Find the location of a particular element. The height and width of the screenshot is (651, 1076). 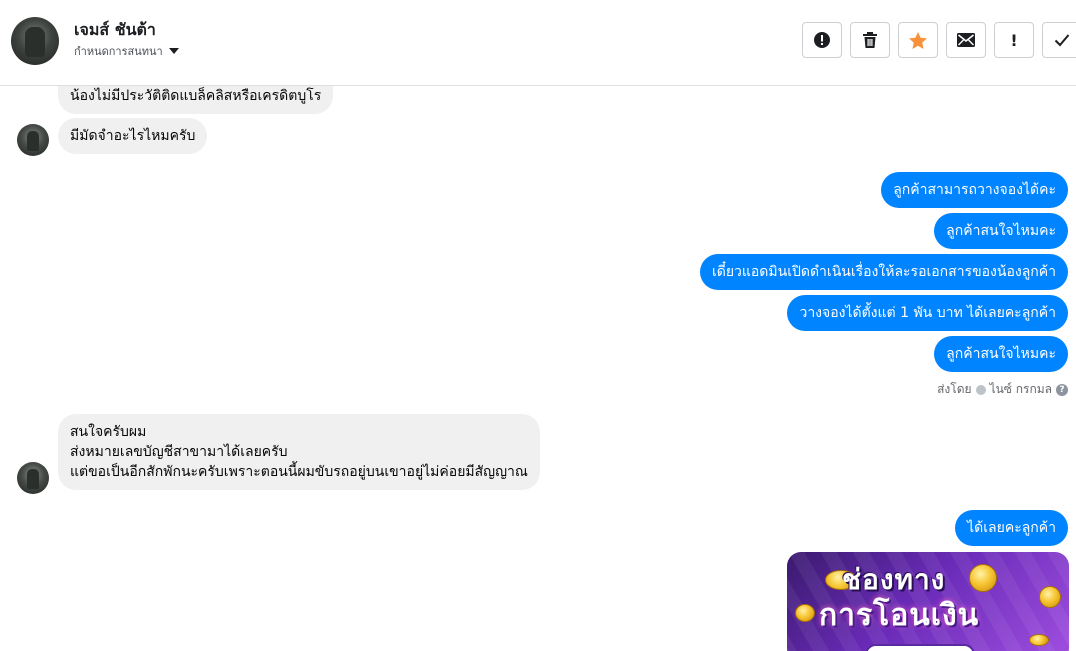

promo-title-line2: การโอนเงิน is located at coordinates (899, 615).